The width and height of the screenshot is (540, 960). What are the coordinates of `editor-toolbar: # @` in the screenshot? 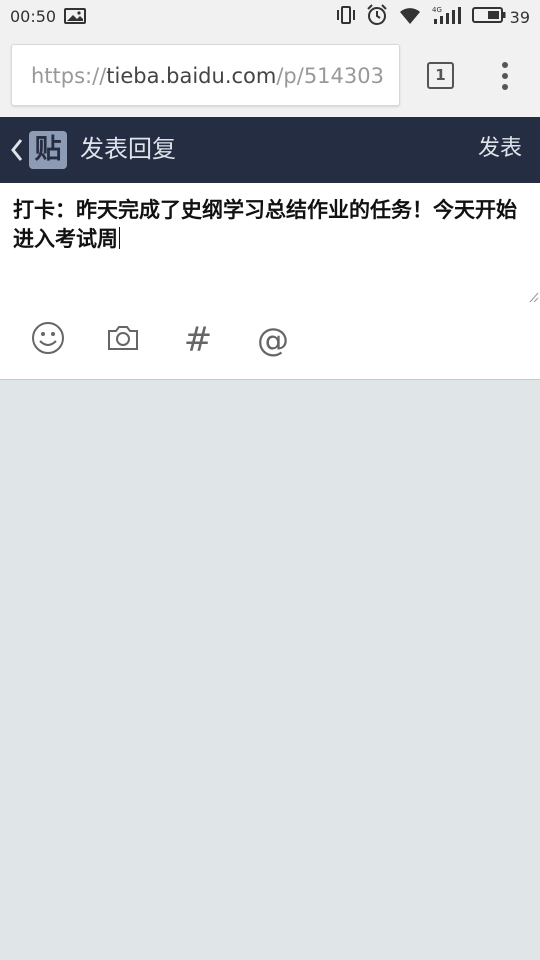 It's located at (270, 340).